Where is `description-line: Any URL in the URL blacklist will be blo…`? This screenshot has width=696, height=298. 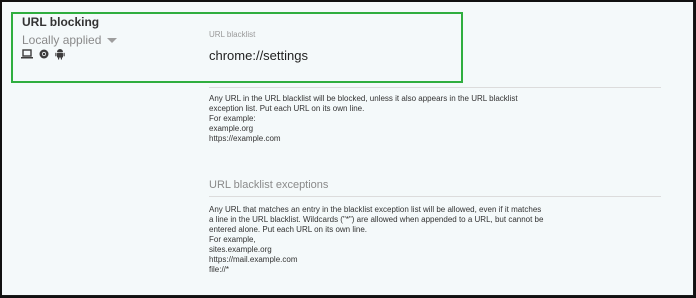
description-line: Any URL in the URL blacklist will be blo… is located at coordinates (363, 98).